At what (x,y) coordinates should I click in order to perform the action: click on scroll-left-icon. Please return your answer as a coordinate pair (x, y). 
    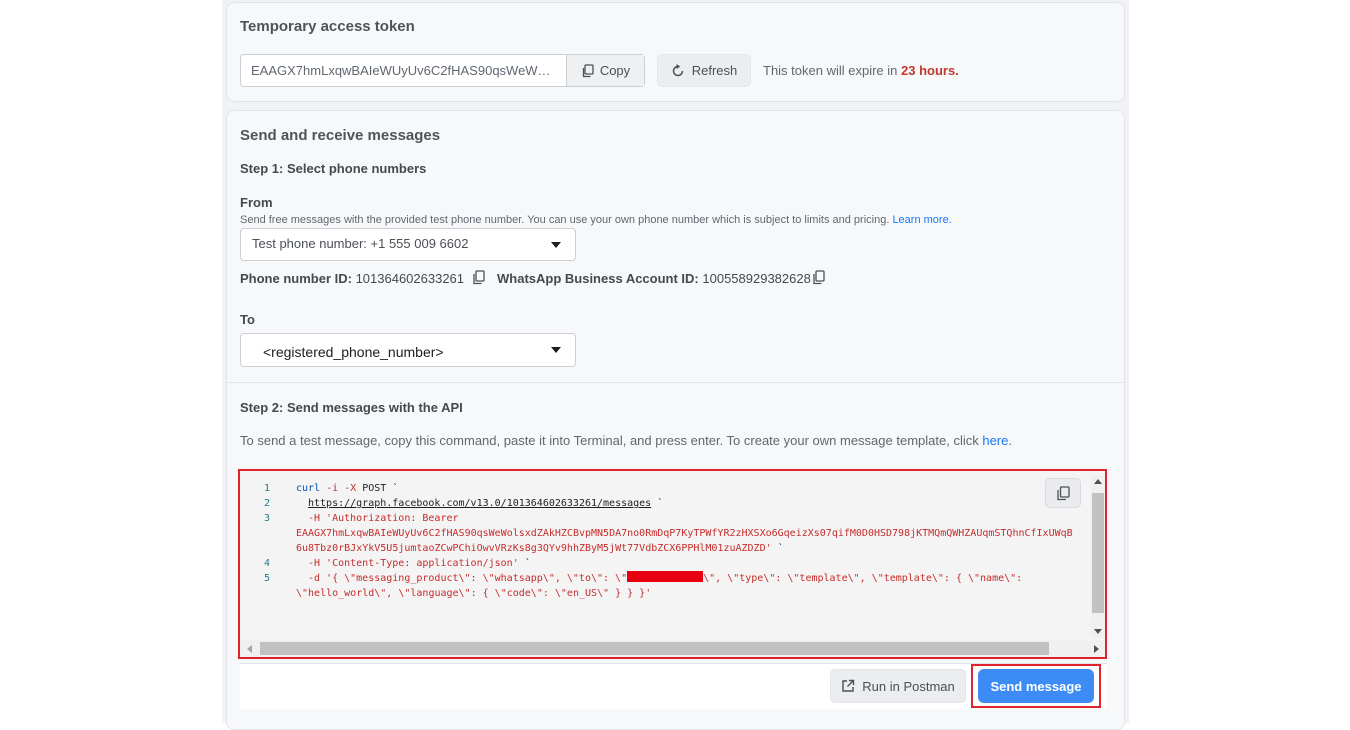
    Looking at the image, I should click on (249, 649).